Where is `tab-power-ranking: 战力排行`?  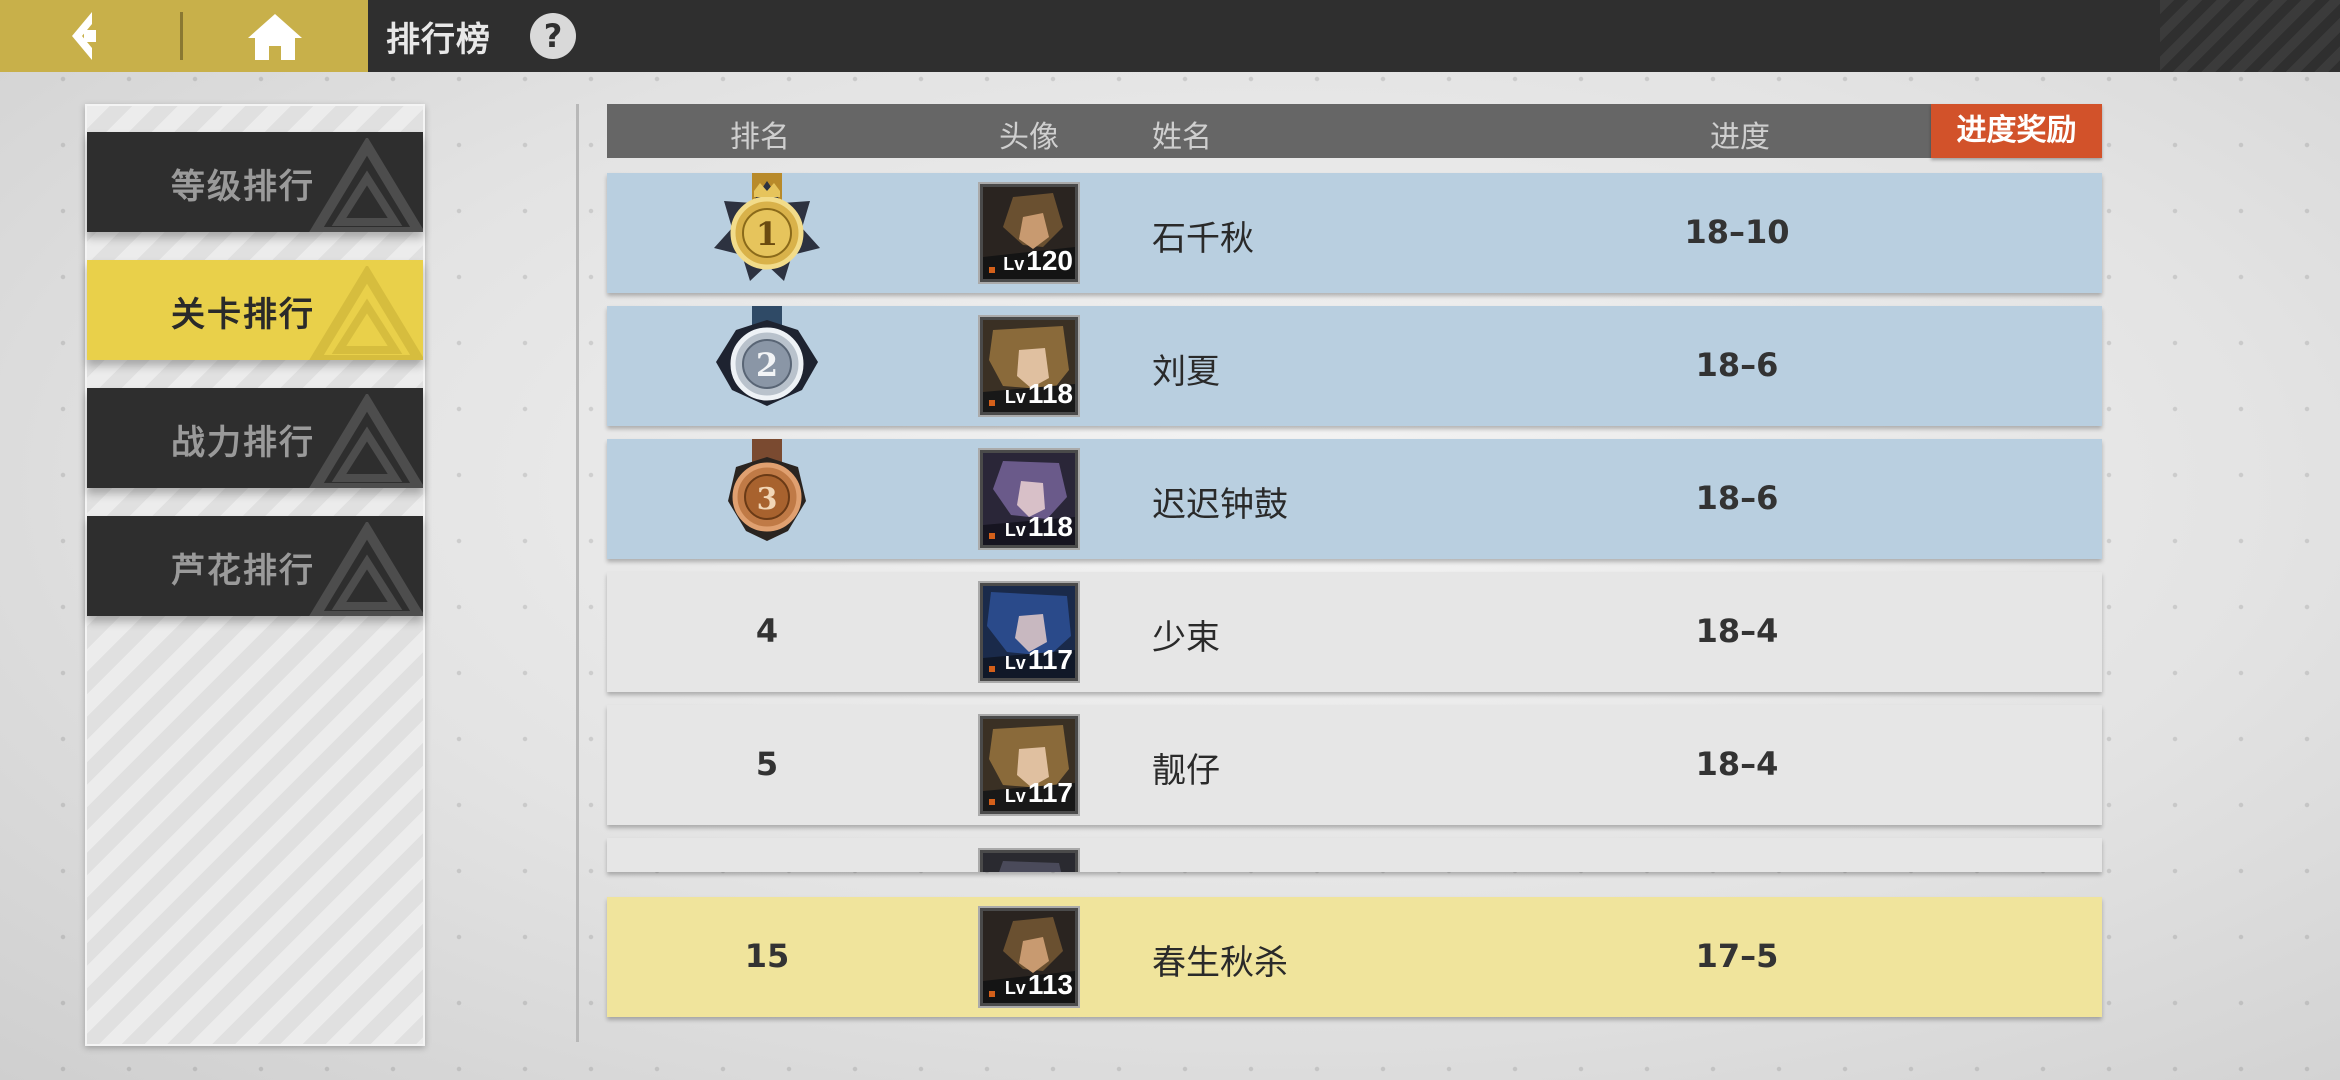 tab-power-ranking: 战力排行 is located at coordinates (255, 438).